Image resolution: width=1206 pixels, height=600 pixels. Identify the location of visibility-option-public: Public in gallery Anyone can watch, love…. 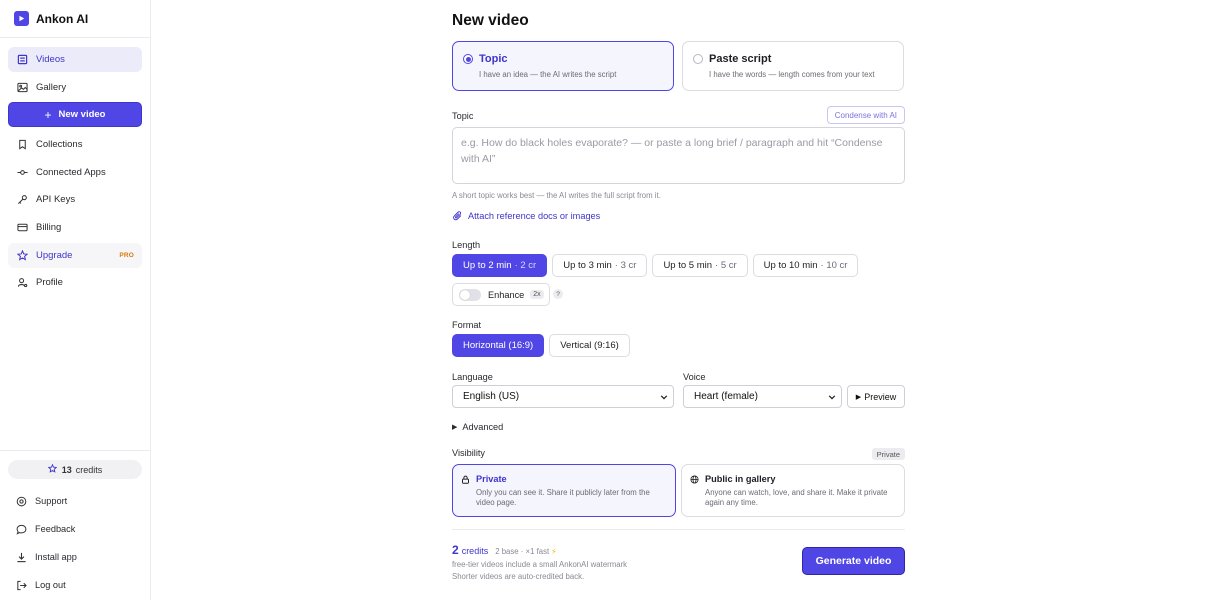
(793, 490).